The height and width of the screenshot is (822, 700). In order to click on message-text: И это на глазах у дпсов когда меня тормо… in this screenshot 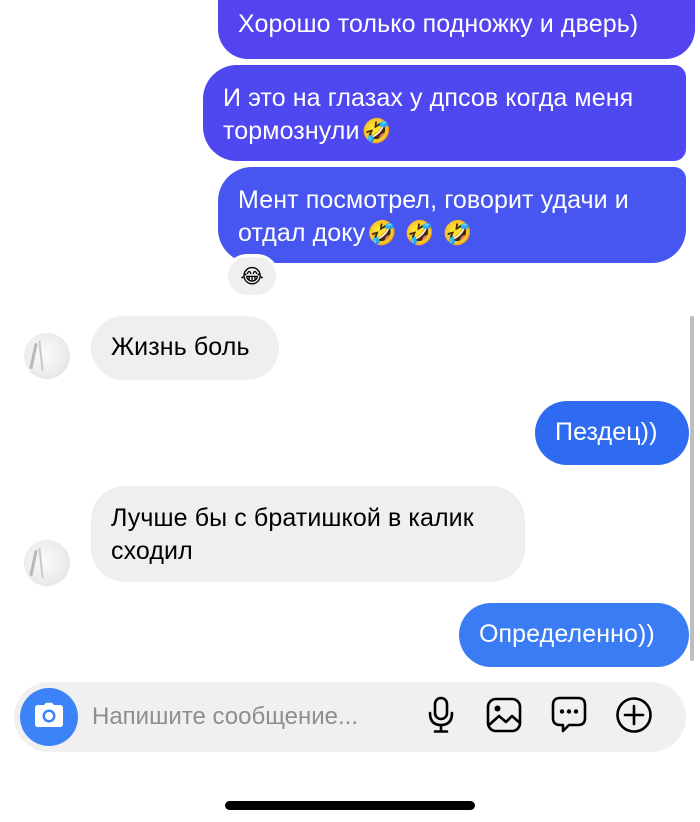, I will do `click(428, 114)`.